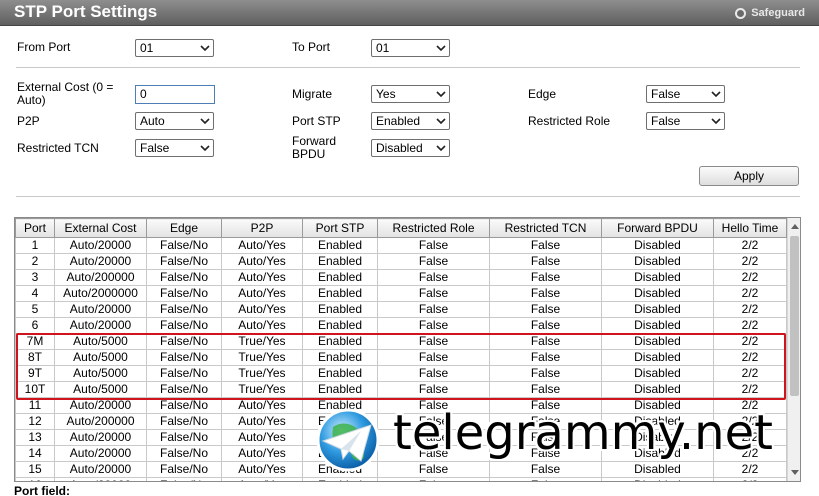 The image size is (819, 496). What do you see at coordinates (410, 94) in the screenshot?
I see `migrate-select: Yes` at bounding box center [410, 94].